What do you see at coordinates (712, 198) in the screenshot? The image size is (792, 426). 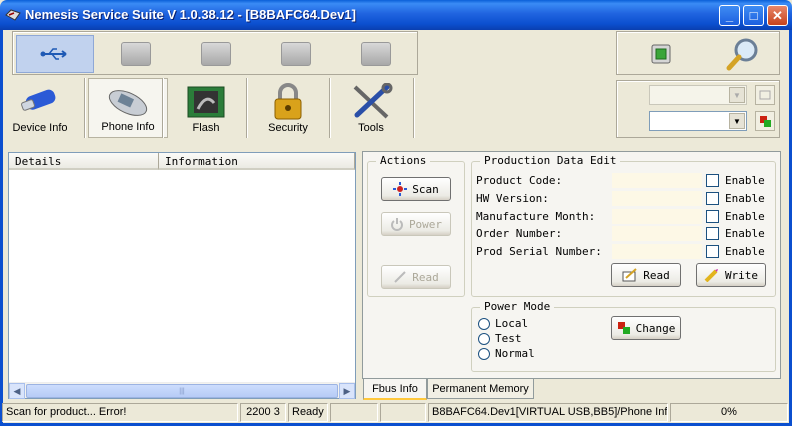 I see `hw-version-enable-checkbox` at bounding box center [712, 198].